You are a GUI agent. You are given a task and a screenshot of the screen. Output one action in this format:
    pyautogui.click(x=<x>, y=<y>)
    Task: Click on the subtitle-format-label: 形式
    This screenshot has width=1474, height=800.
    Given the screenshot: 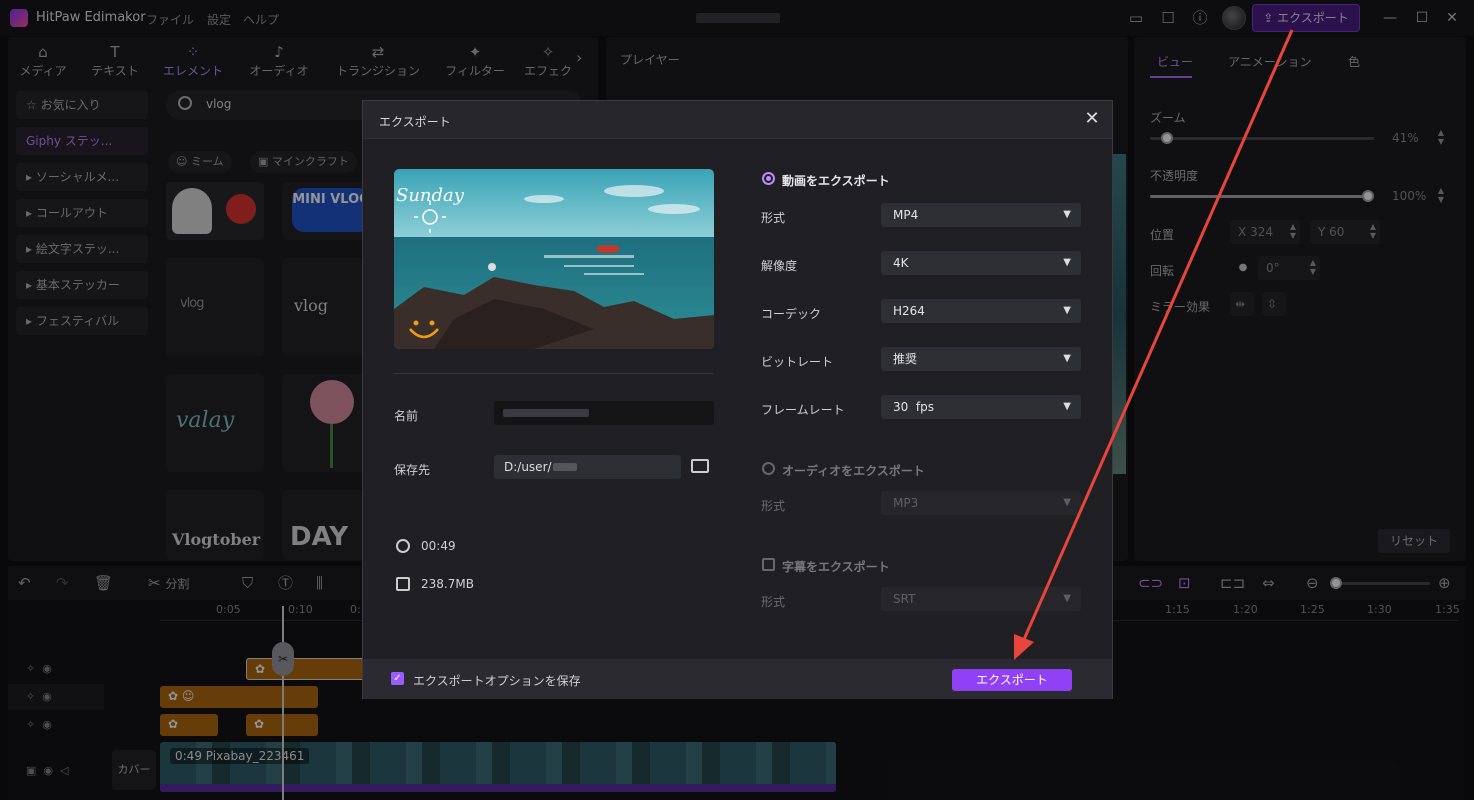 What is the action you would take?
    pyautogui.click(x=773, y=602)
    